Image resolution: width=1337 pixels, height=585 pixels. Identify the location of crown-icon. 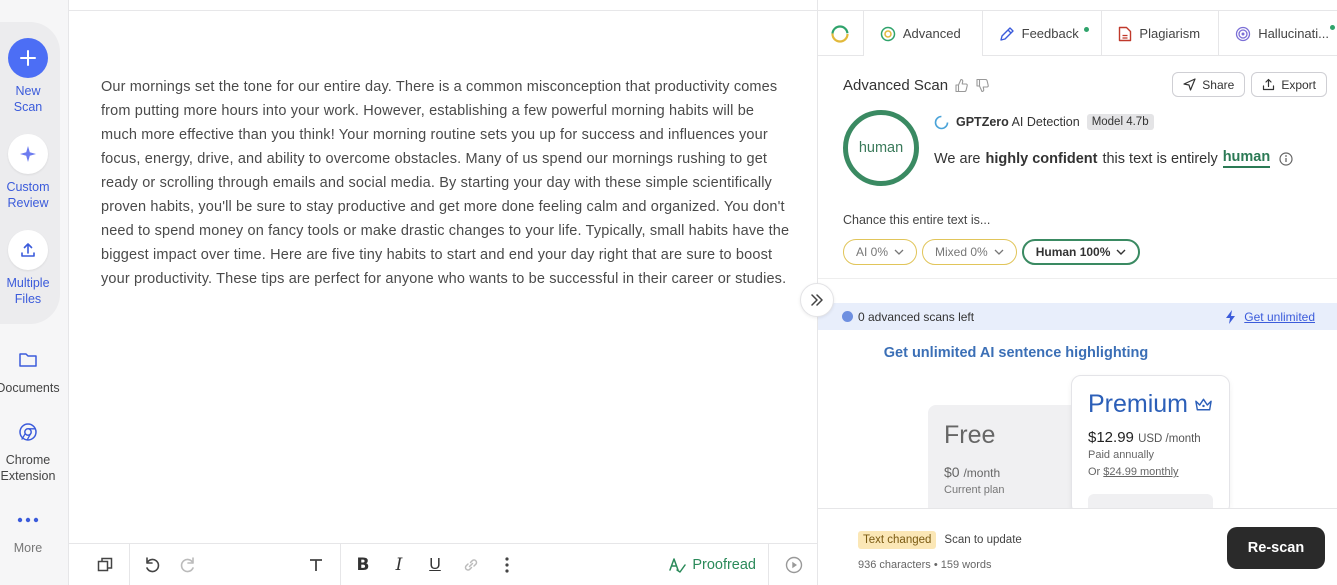
(1203, 404).